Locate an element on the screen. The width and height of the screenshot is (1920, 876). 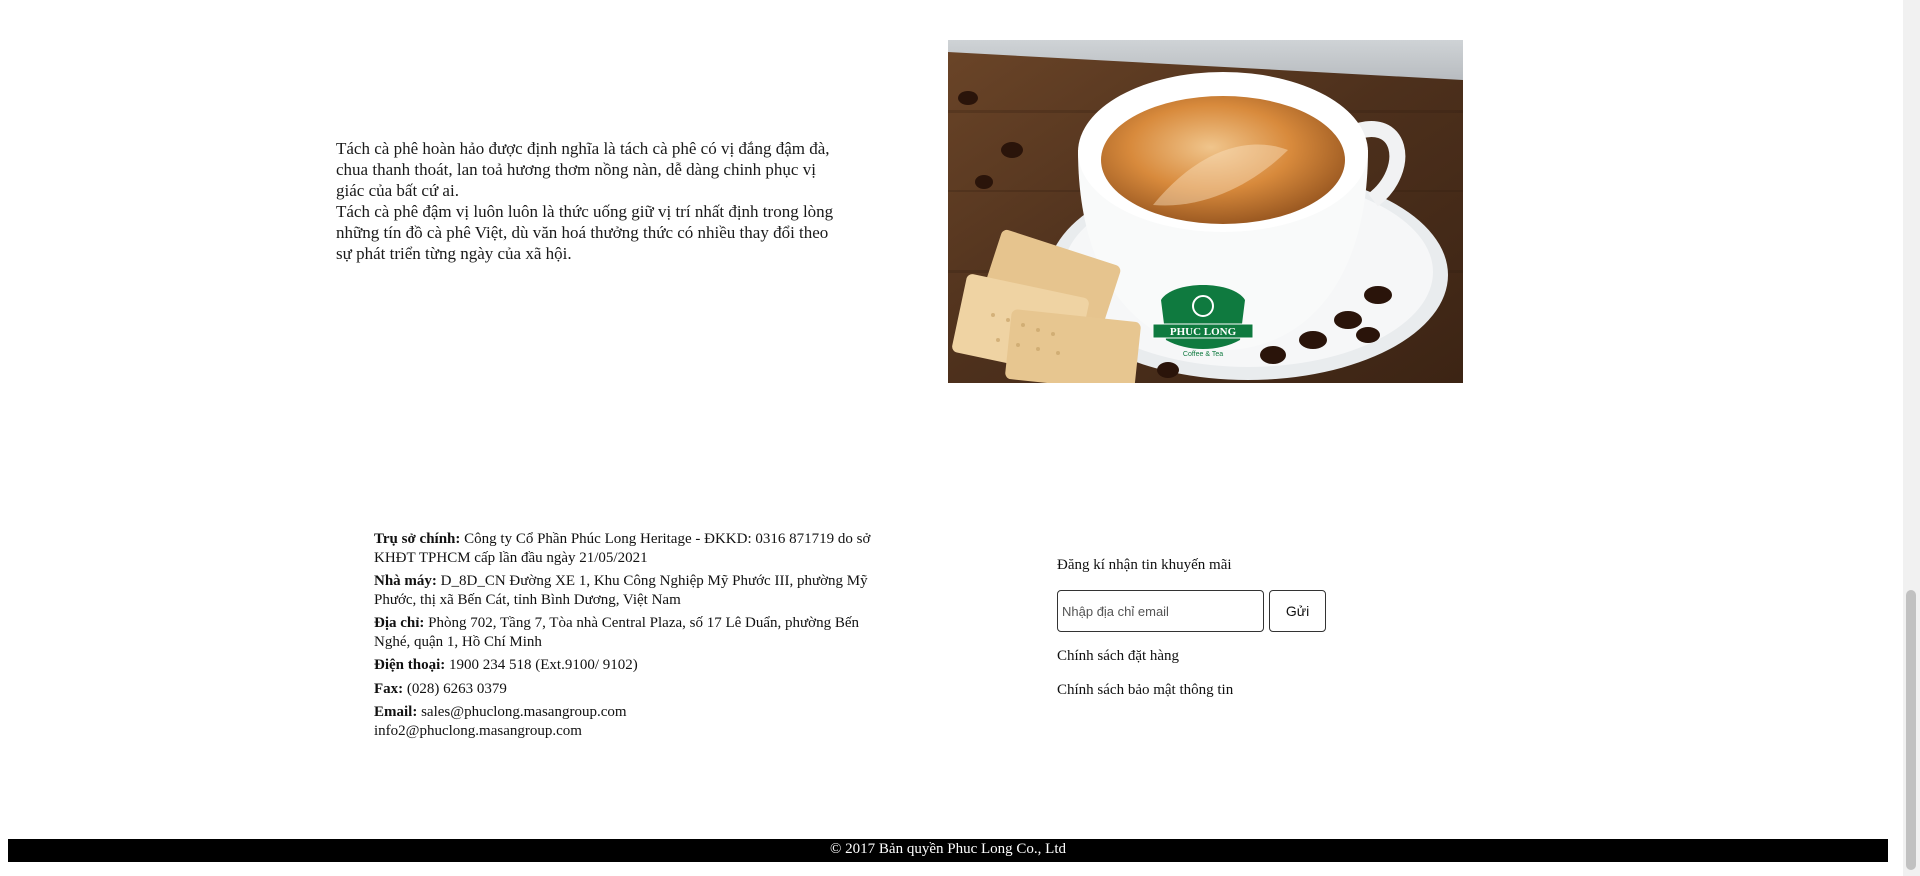
phone-label: Điện thoại: is located at coordinates (410, 665).